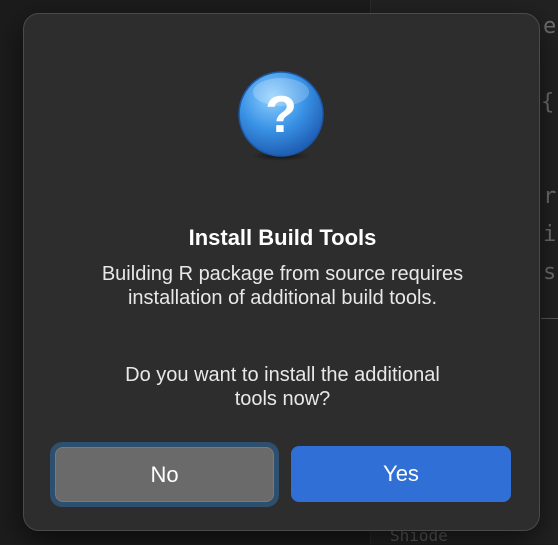  I want to click on dialog-question-line: Do you want to install the additional, so click(282, 375).